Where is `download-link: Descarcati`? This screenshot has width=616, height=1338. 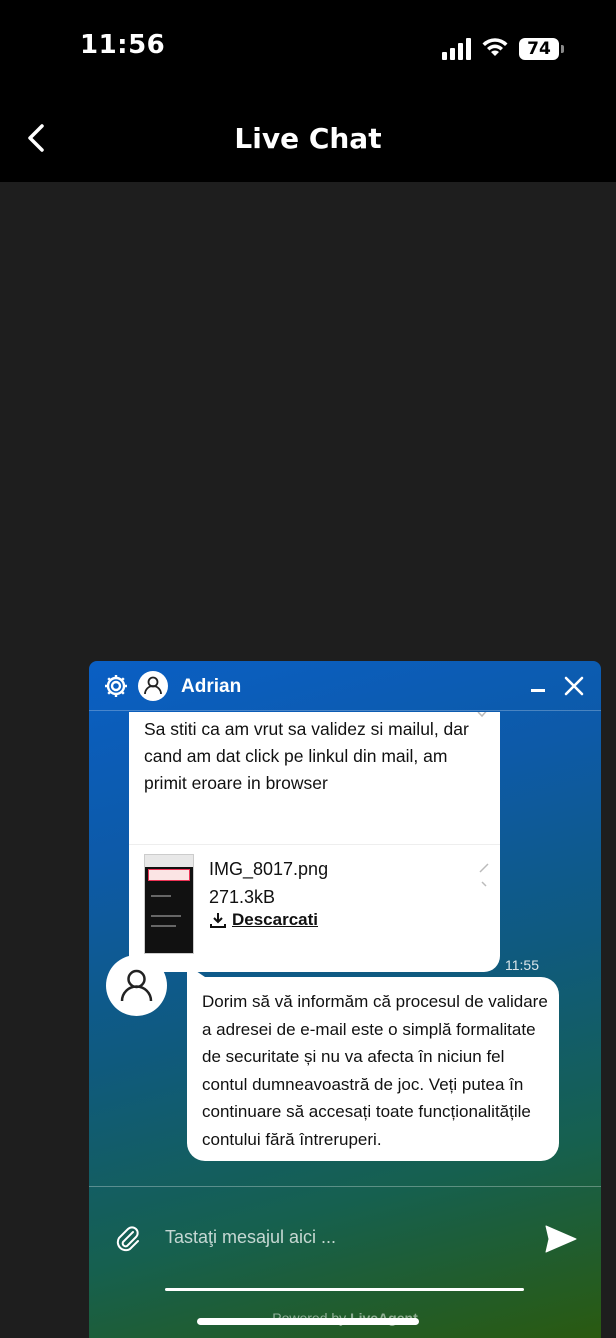 download-link: Descarcati is located at coordinates (275, 920).